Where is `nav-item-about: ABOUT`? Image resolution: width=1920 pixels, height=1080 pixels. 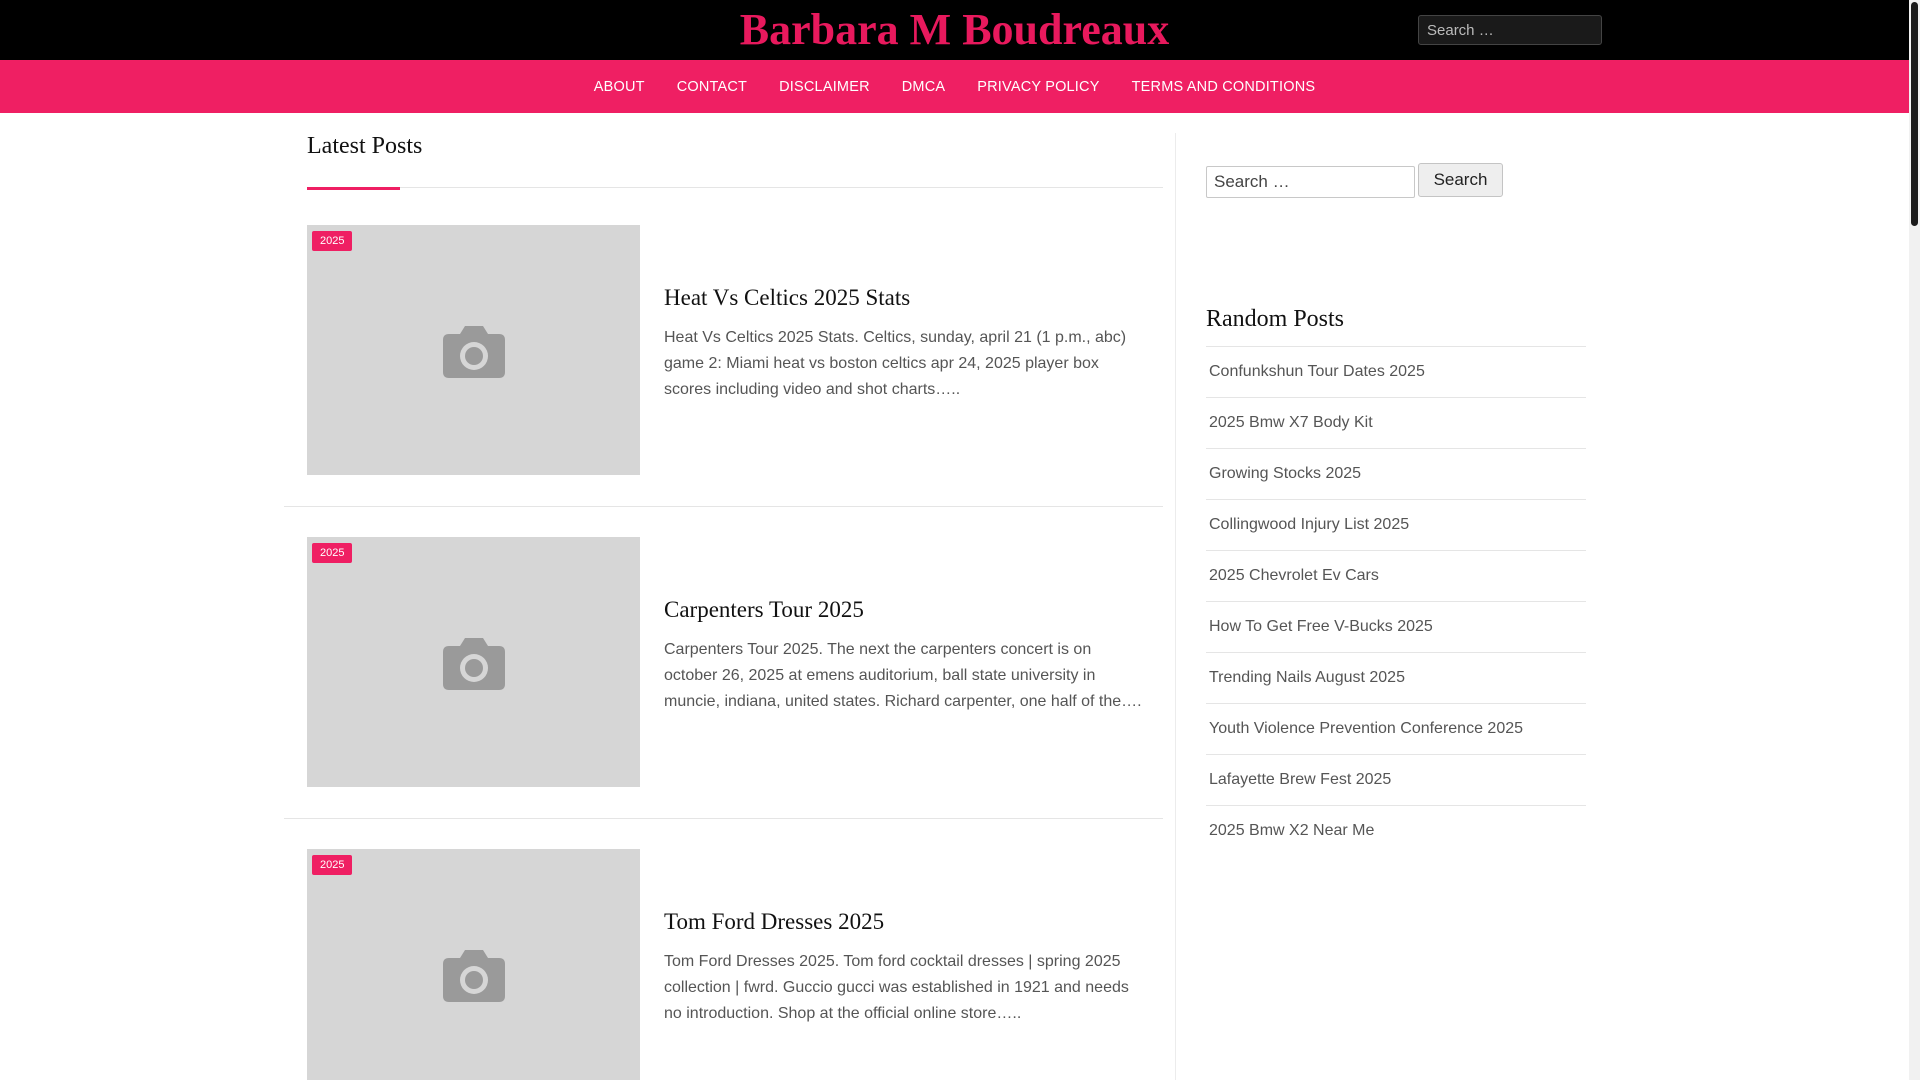
nav-item-about: ABOUT is located at coordinates (619, 87).